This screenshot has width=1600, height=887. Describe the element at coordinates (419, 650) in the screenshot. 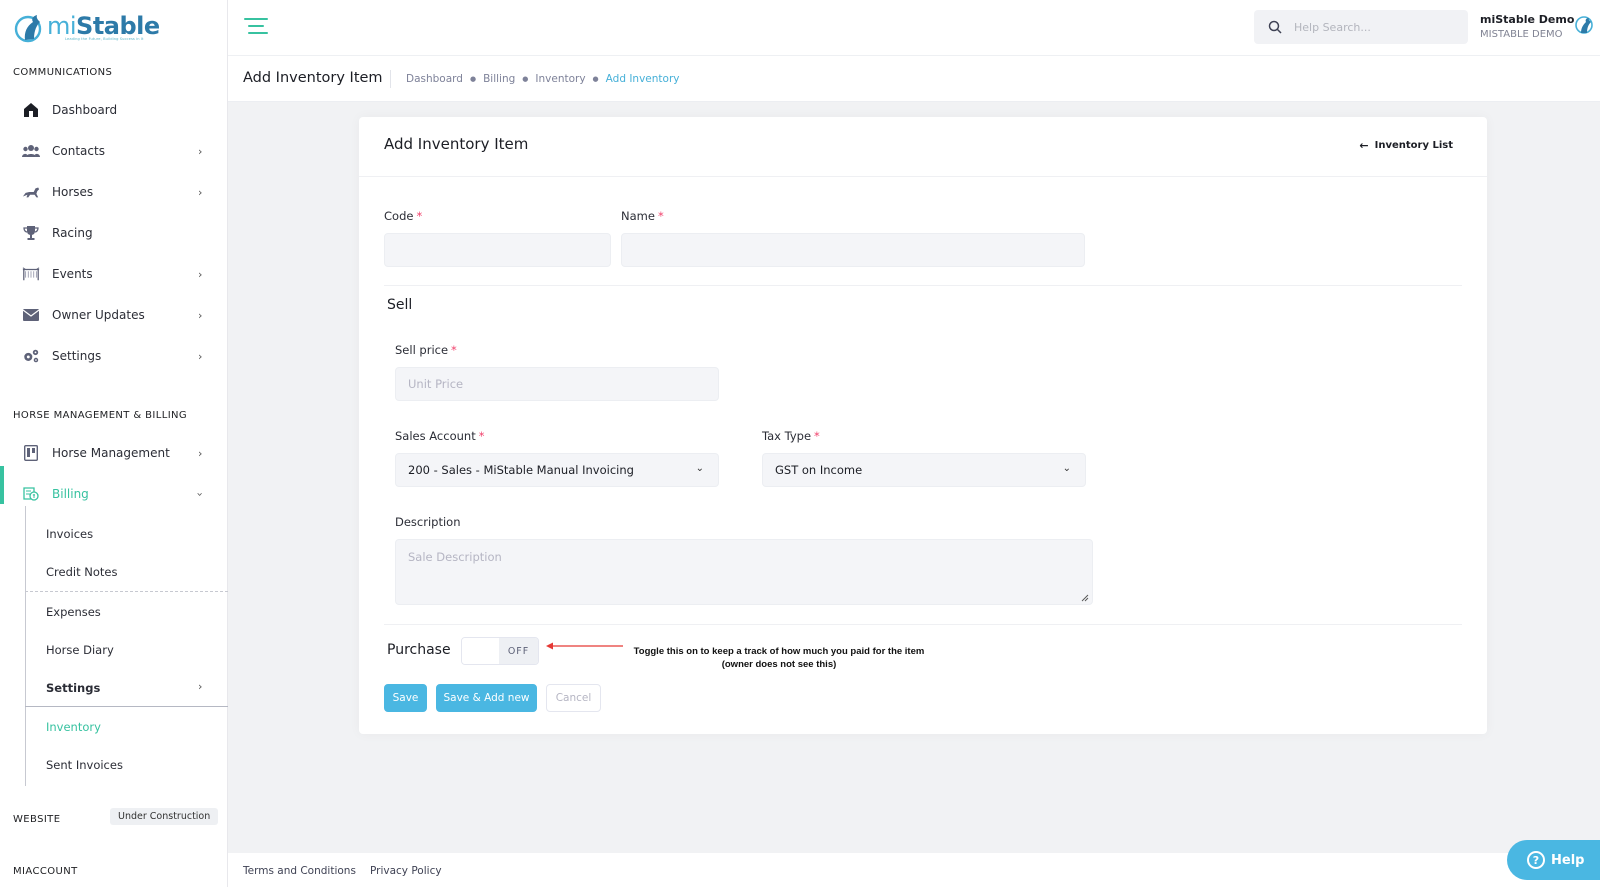

I see `purchase-heading: Purchase` at that location.